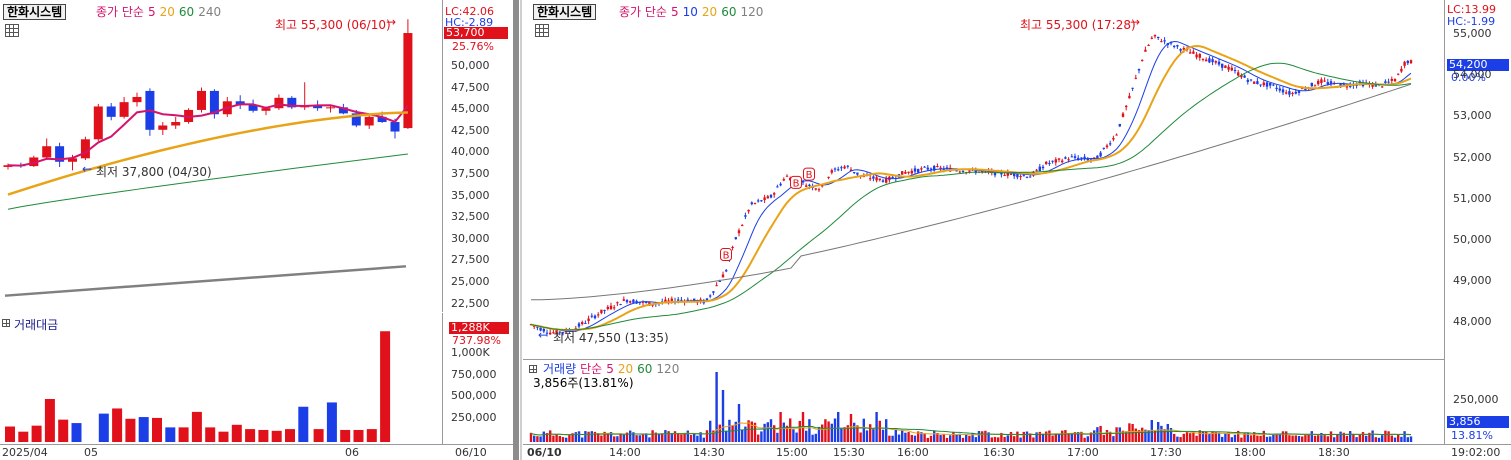 The image size is (1511, 460). What do you see at coordinates (470, 130) in the screenshot?
I see `y-tick: 42,500` at bounding box center [470, 130].